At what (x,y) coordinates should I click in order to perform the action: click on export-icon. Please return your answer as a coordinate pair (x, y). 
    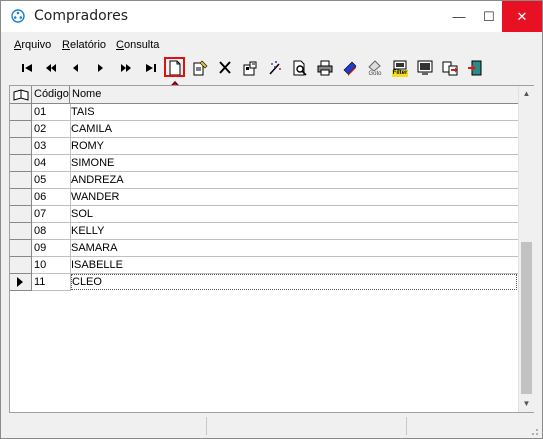
    Looking at the image, I should click on (450, 68).